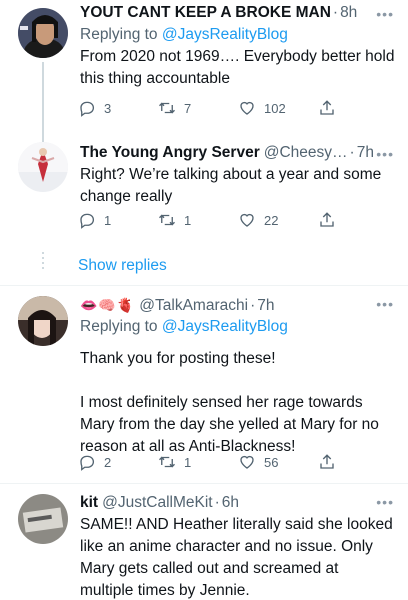  Describe the element at coordinates (188, 108) in the screenshot. I see `retweet-count: 7` at that location.